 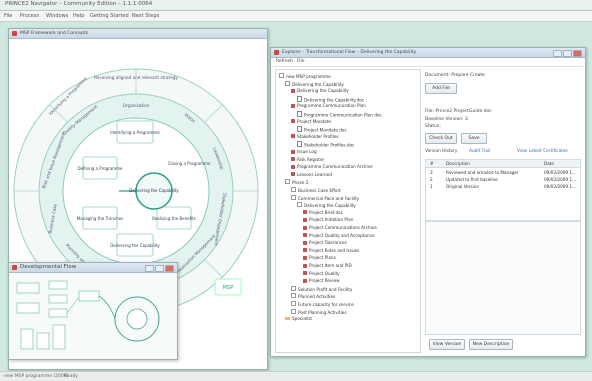 What do you see at coordinates (284, 61) in the screenshot?
I see `submenu-refresh: Refresh` at bounding box center [284, 61].